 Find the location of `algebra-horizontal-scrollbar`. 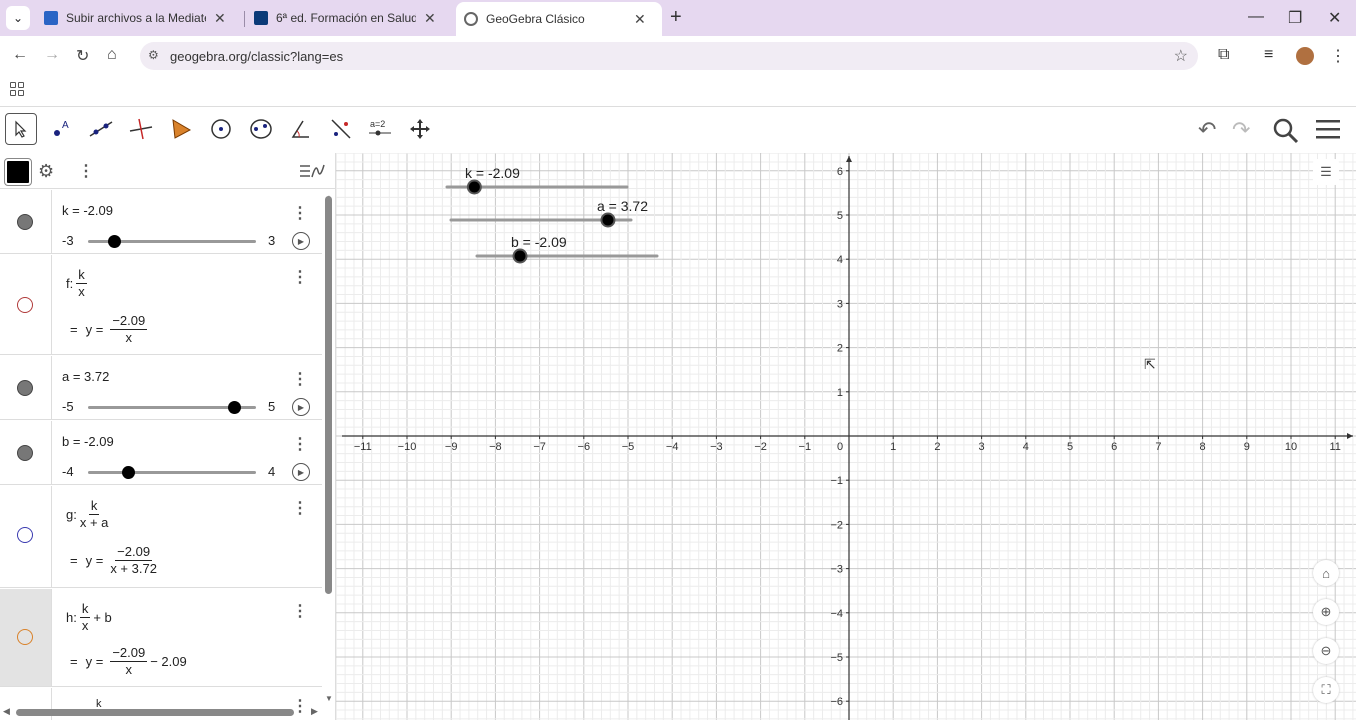

algebra-horizontal-scrollbar is located at coordinates (155, 712).